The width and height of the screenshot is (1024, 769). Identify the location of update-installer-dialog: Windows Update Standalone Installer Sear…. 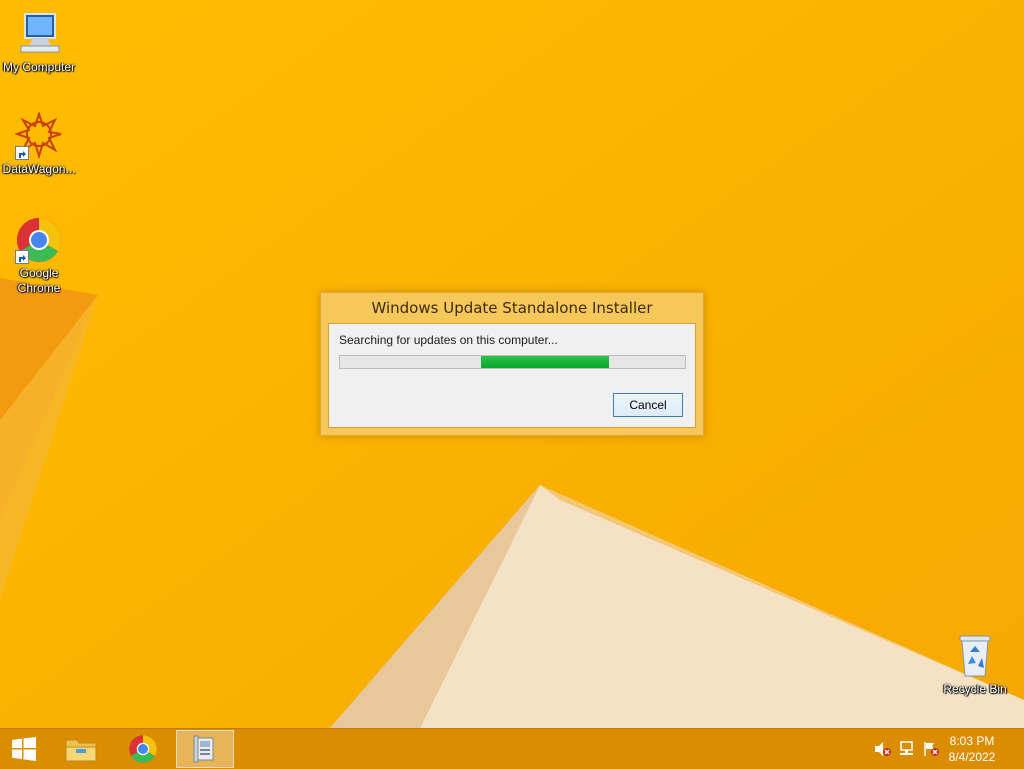
(512, 364).